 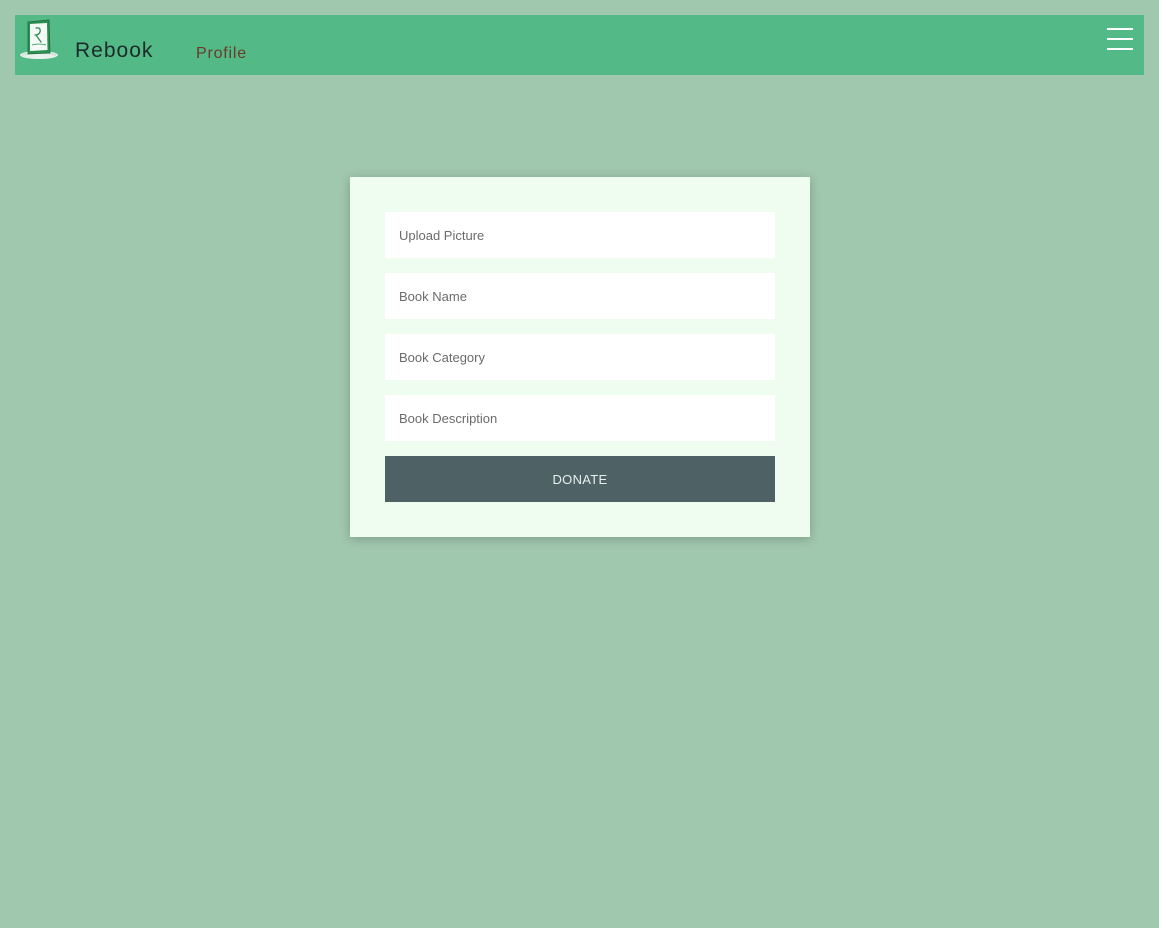 I want to click on nav-link-profile: Profile, so click(x=221, y=54).